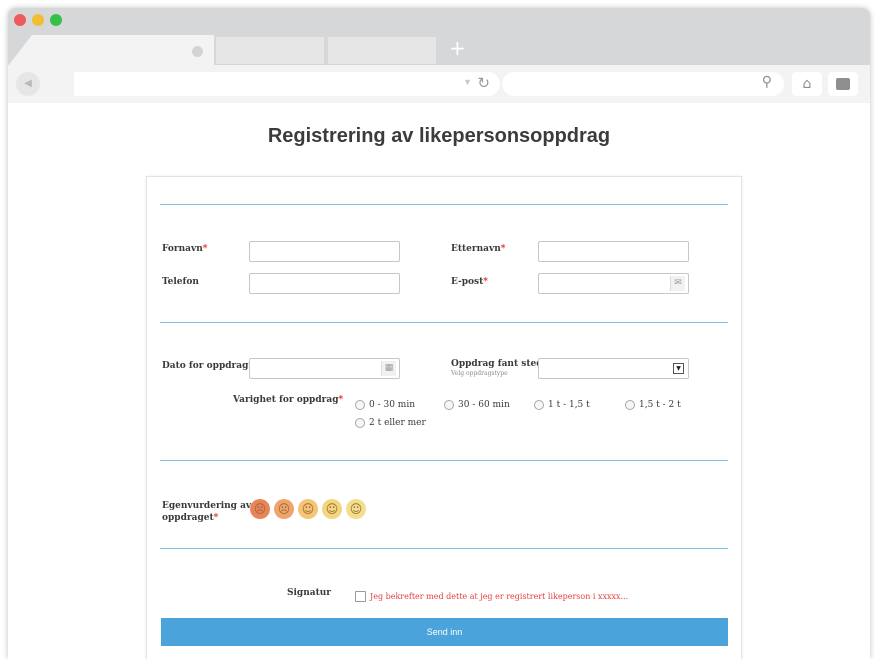 This screenshot has height=659, width=877. I want to click on minimize-window-button, so click(38, 20).